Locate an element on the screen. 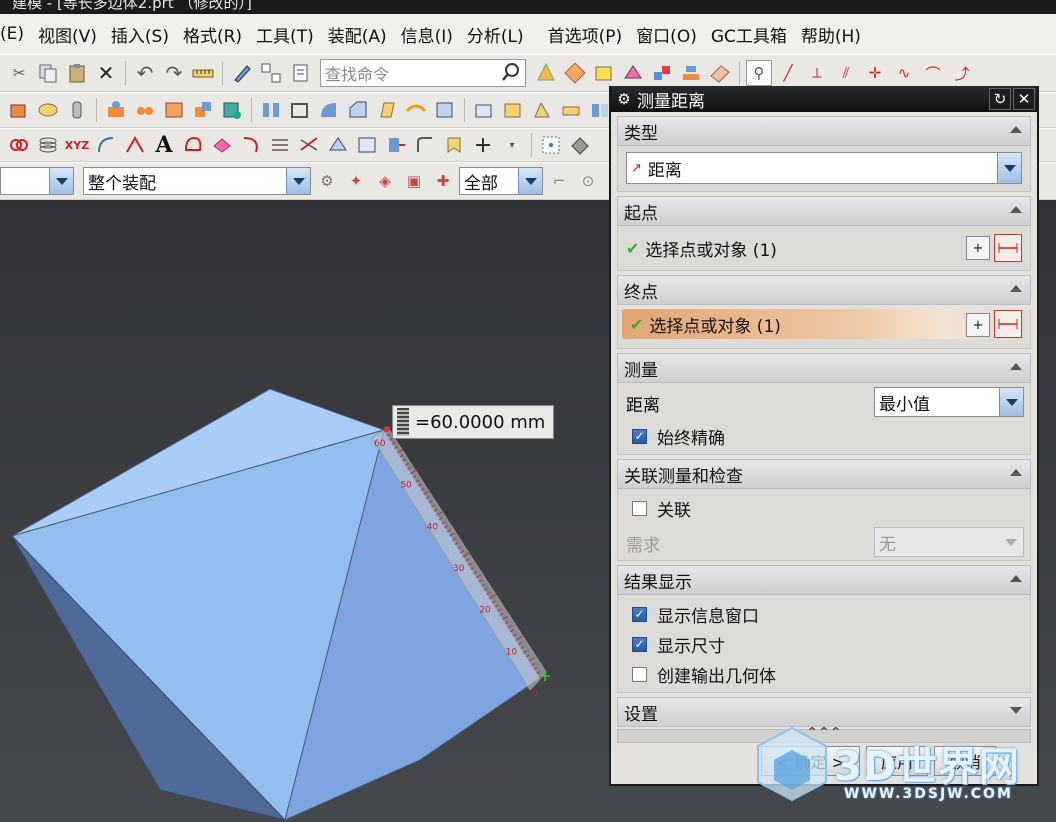 The width and height of the screenshot is (1056, 822). end-point-selector: ✔ 选择点或对象 (1) + is located at coordinates (824, 324).